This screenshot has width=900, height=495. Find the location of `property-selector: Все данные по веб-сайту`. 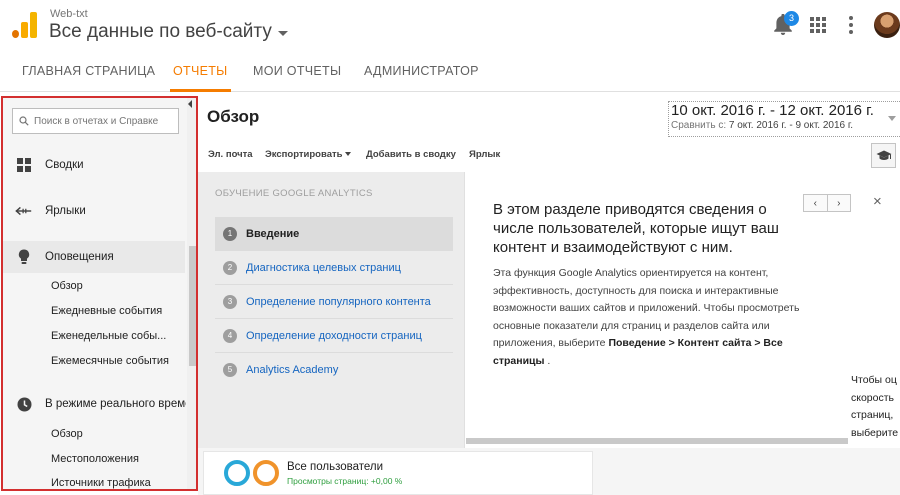

property-selector: Все данные по веб-сайту is located at coordinates (168, 32).